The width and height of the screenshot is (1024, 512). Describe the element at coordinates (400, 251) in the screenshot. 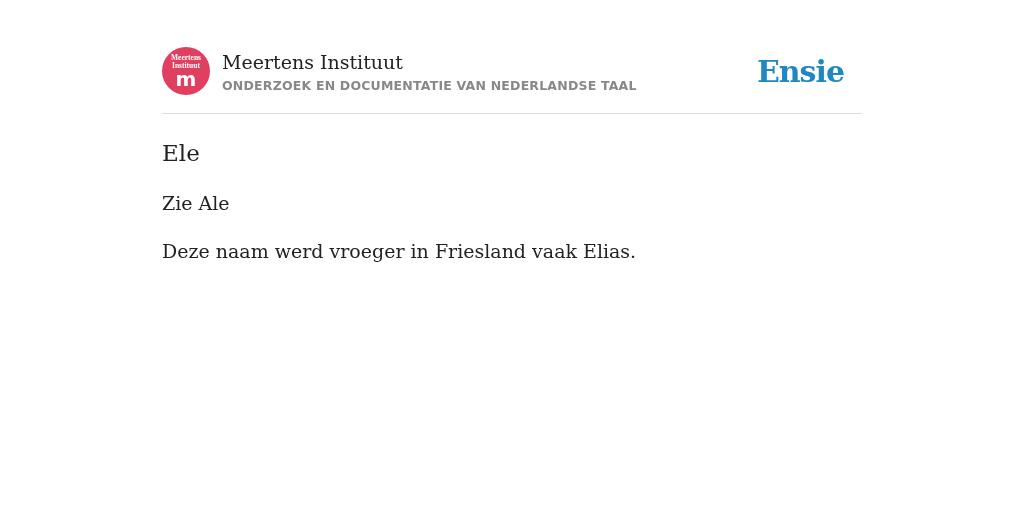

I see `entry-paragraph: Deze naam werd vroeger in Friesland vaak Elias.` at that location.